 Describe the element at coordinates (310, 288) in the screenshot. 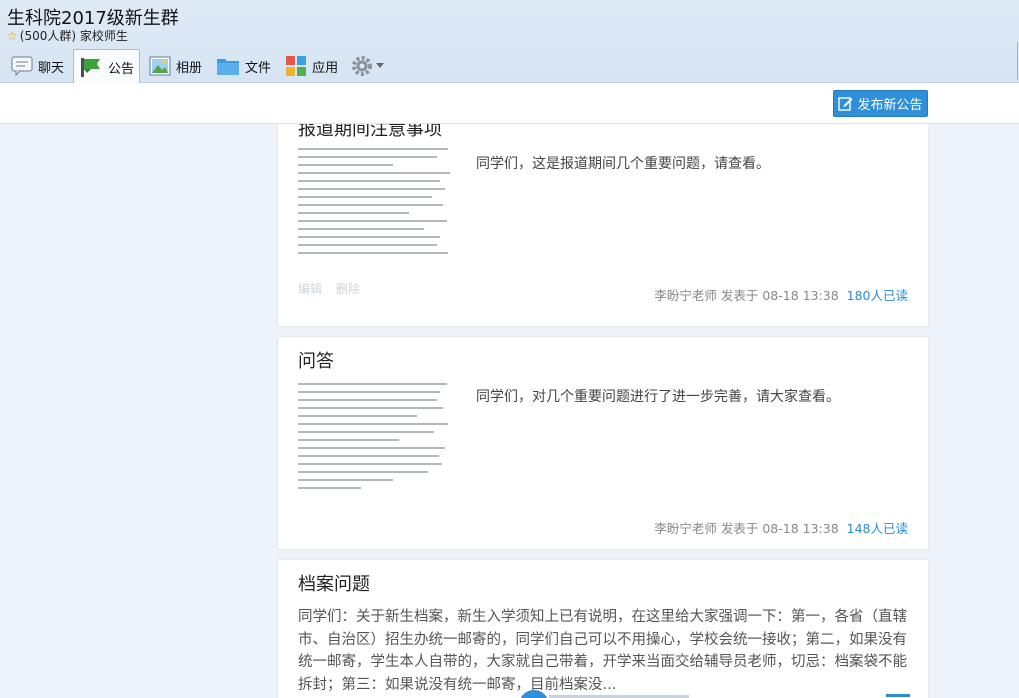

I see `edit-link: 编辑` at that location.